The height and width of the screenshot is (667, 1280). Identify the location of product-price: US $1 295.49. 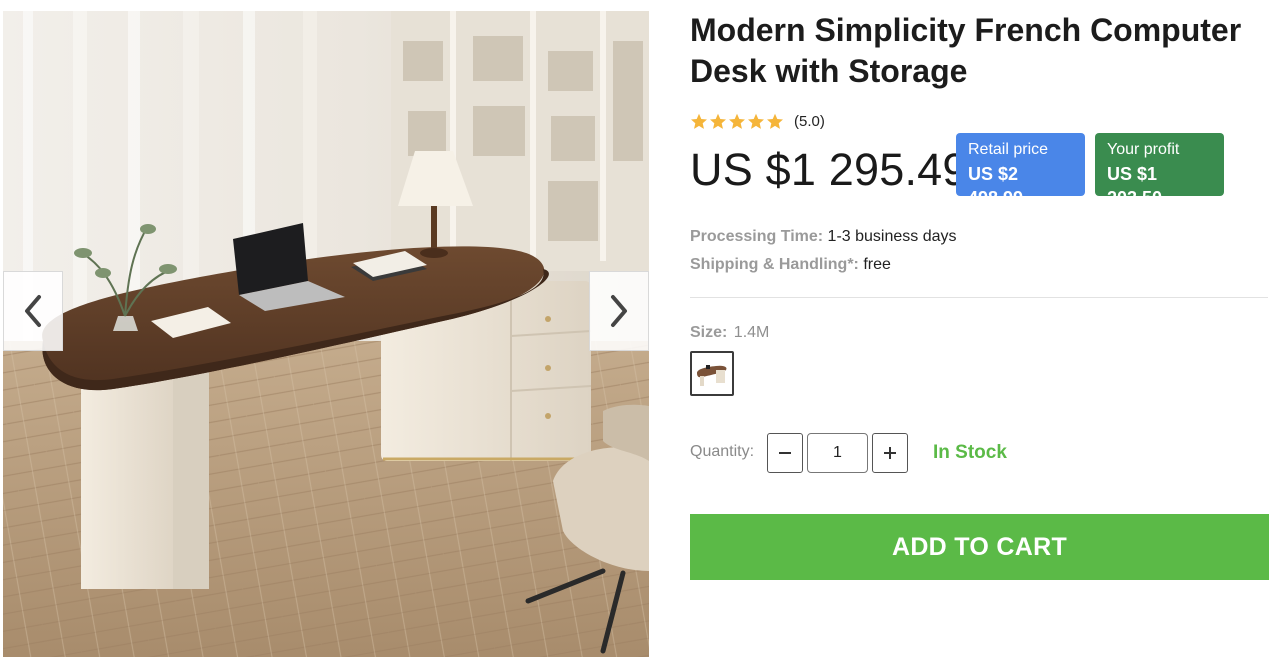
(829, 169).